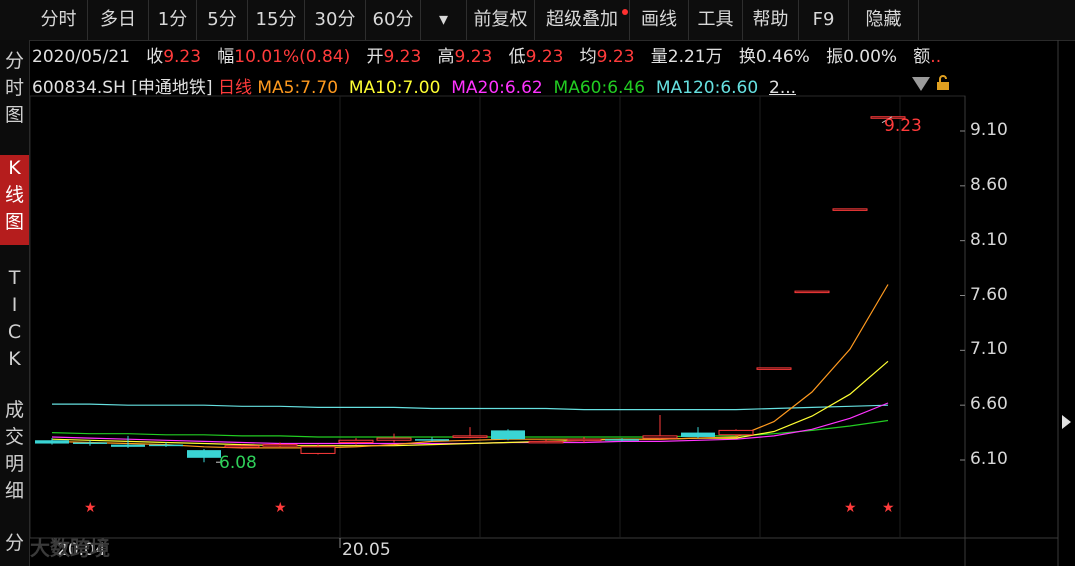  What do you see at coordinates (70, 548) in the screenshot?
I see `watermark: 大数跨境` at bounding box center [70, 548].